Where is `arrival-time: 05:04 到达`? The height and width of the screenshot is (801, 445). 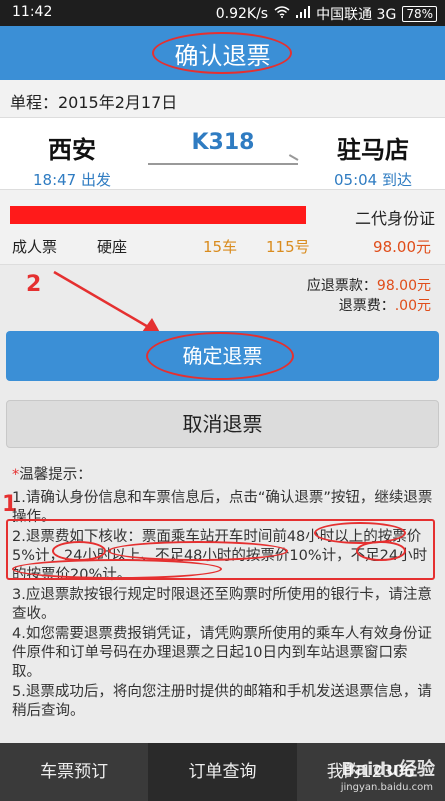 arrival-time: 05:04 到达 is located at coordinates (373, 180).